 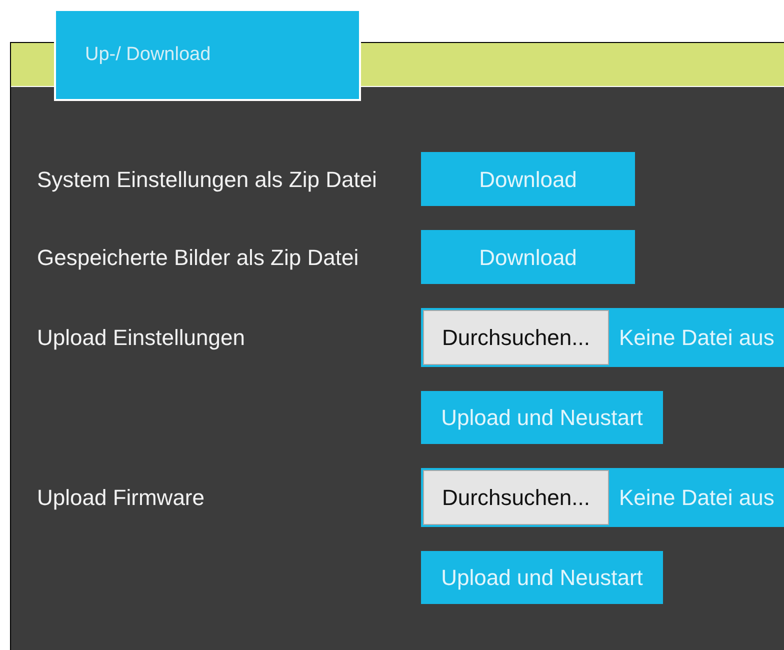 What do you see at coordinates (141, 338) in the screenshot?
I see `row-label: Upload Einstellungen` at bounding box center [141, 338].